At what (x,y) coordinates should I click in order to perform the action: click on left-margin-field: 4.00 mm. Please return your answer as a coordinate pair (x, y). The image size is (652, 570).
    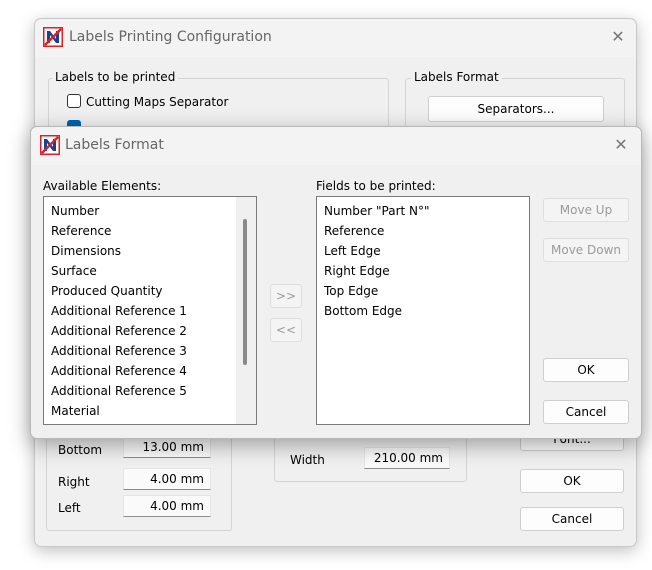
    Looking at the image, I should click on (167, 506).